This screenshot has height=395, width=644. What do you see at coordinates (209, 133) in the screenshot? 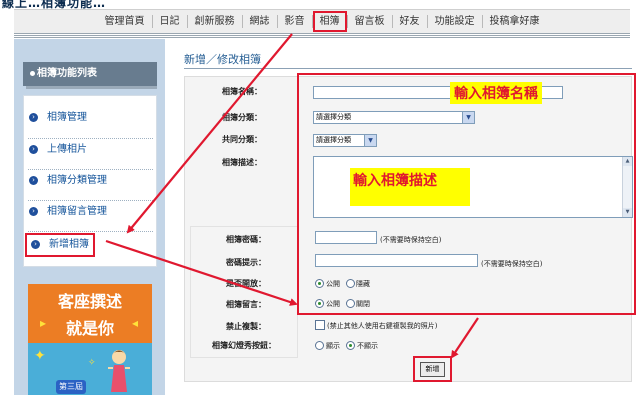
I see `arrow-nav-to-sidebar` at bounding box center [209, 133].